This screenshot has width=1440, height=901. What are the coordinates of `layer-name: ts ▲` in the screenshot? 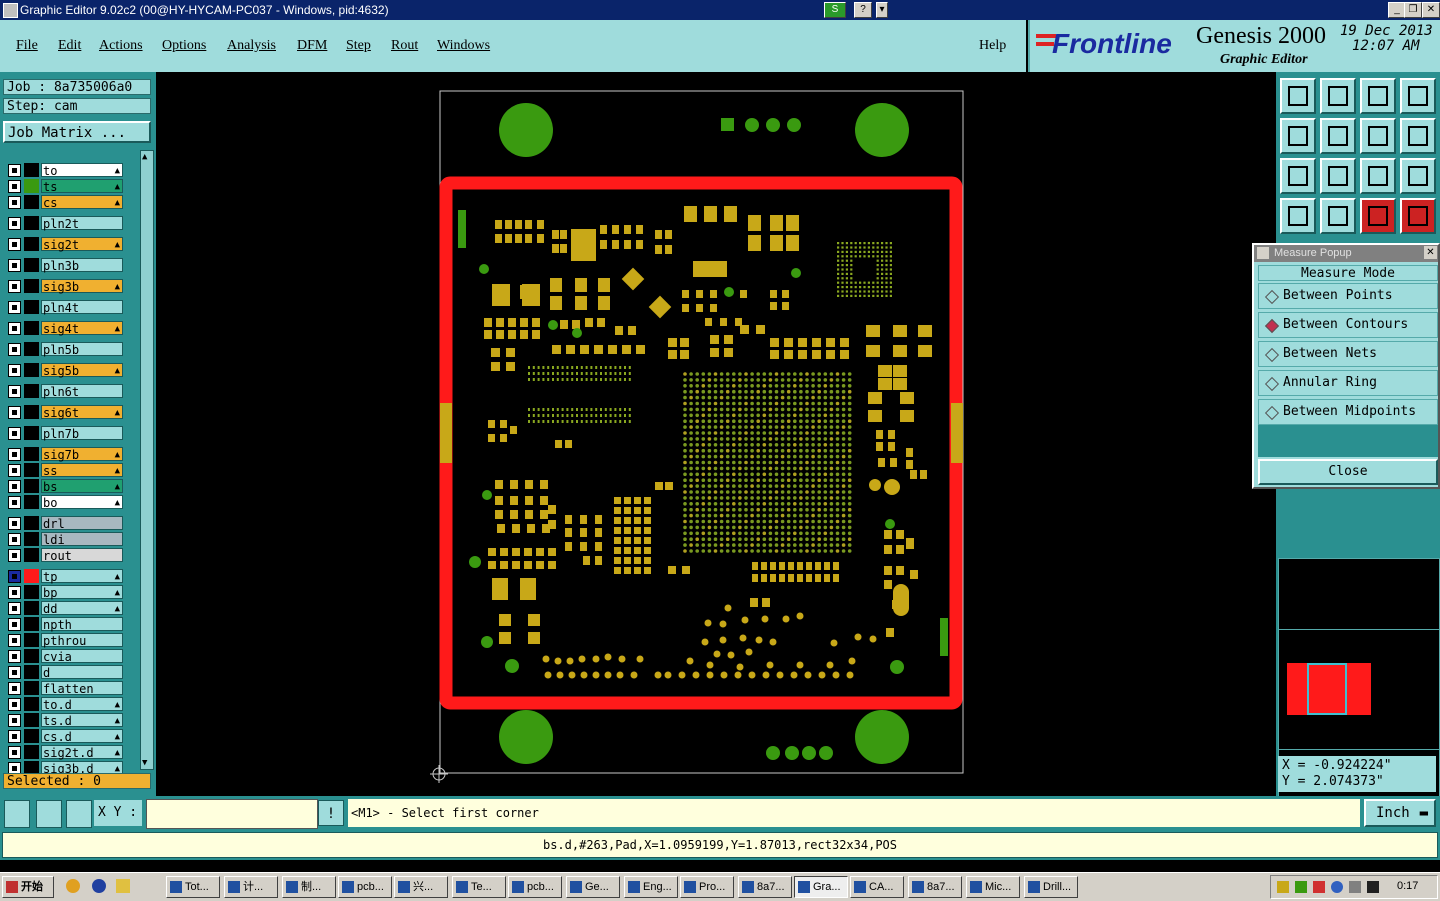 It's located at (82, 186).